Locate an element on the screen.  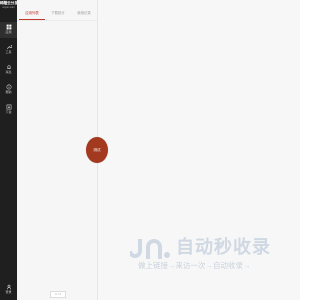
sidebar-item-label: 登录 is located at coordinates (8, 292).